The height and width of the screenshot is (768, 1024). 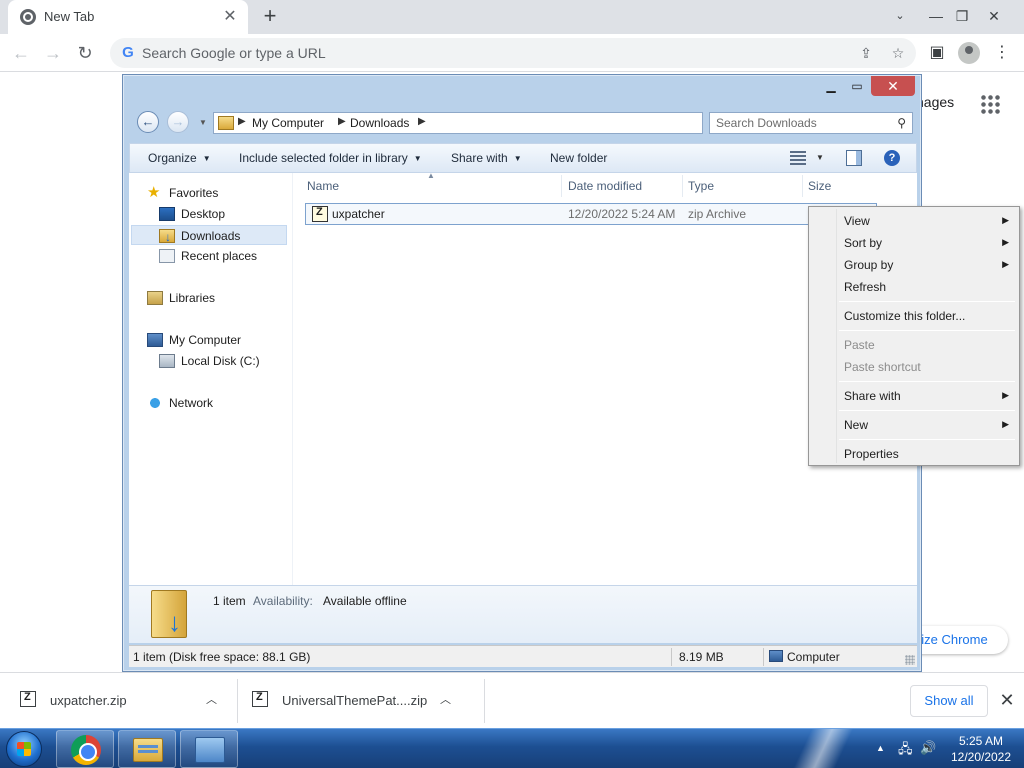 I want to click on status-location: Computer, so click(x=813, y=657).